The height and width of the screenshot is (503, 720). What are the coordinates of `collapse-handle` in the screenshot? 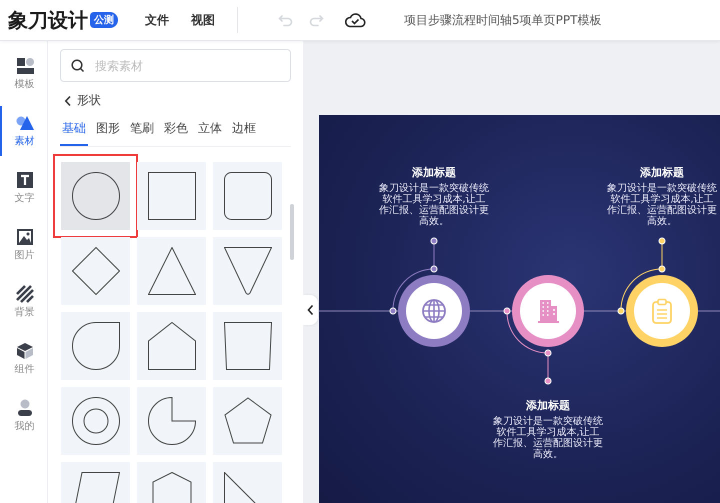 It's located at (310, 310).